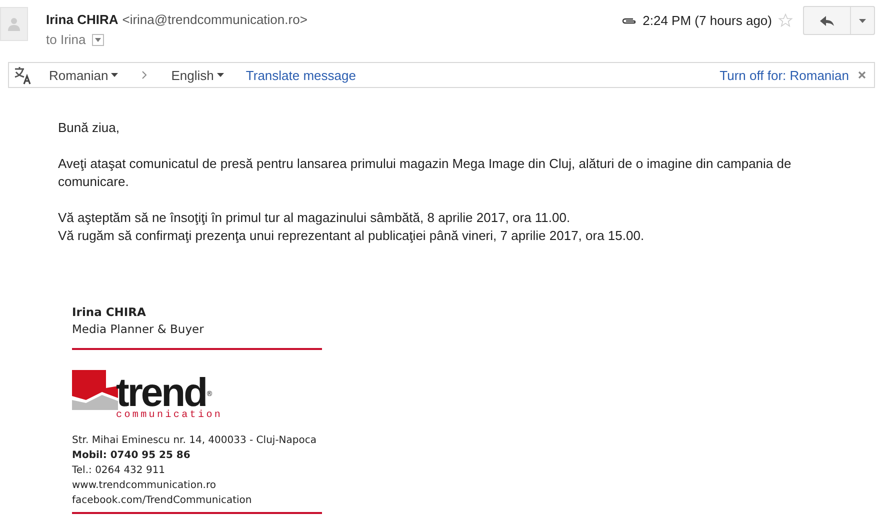  I want to click on signature-line: Str. Mihai Eminescu nr. 14, 400033 - Cluj-Napoca, so click(195, 441).